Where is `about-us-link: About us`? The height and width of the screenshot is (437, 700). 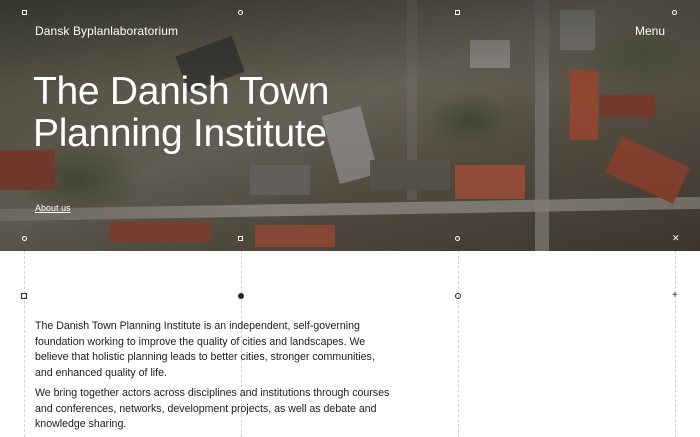 about-us-link: About us is located at coordinates (53, 208).